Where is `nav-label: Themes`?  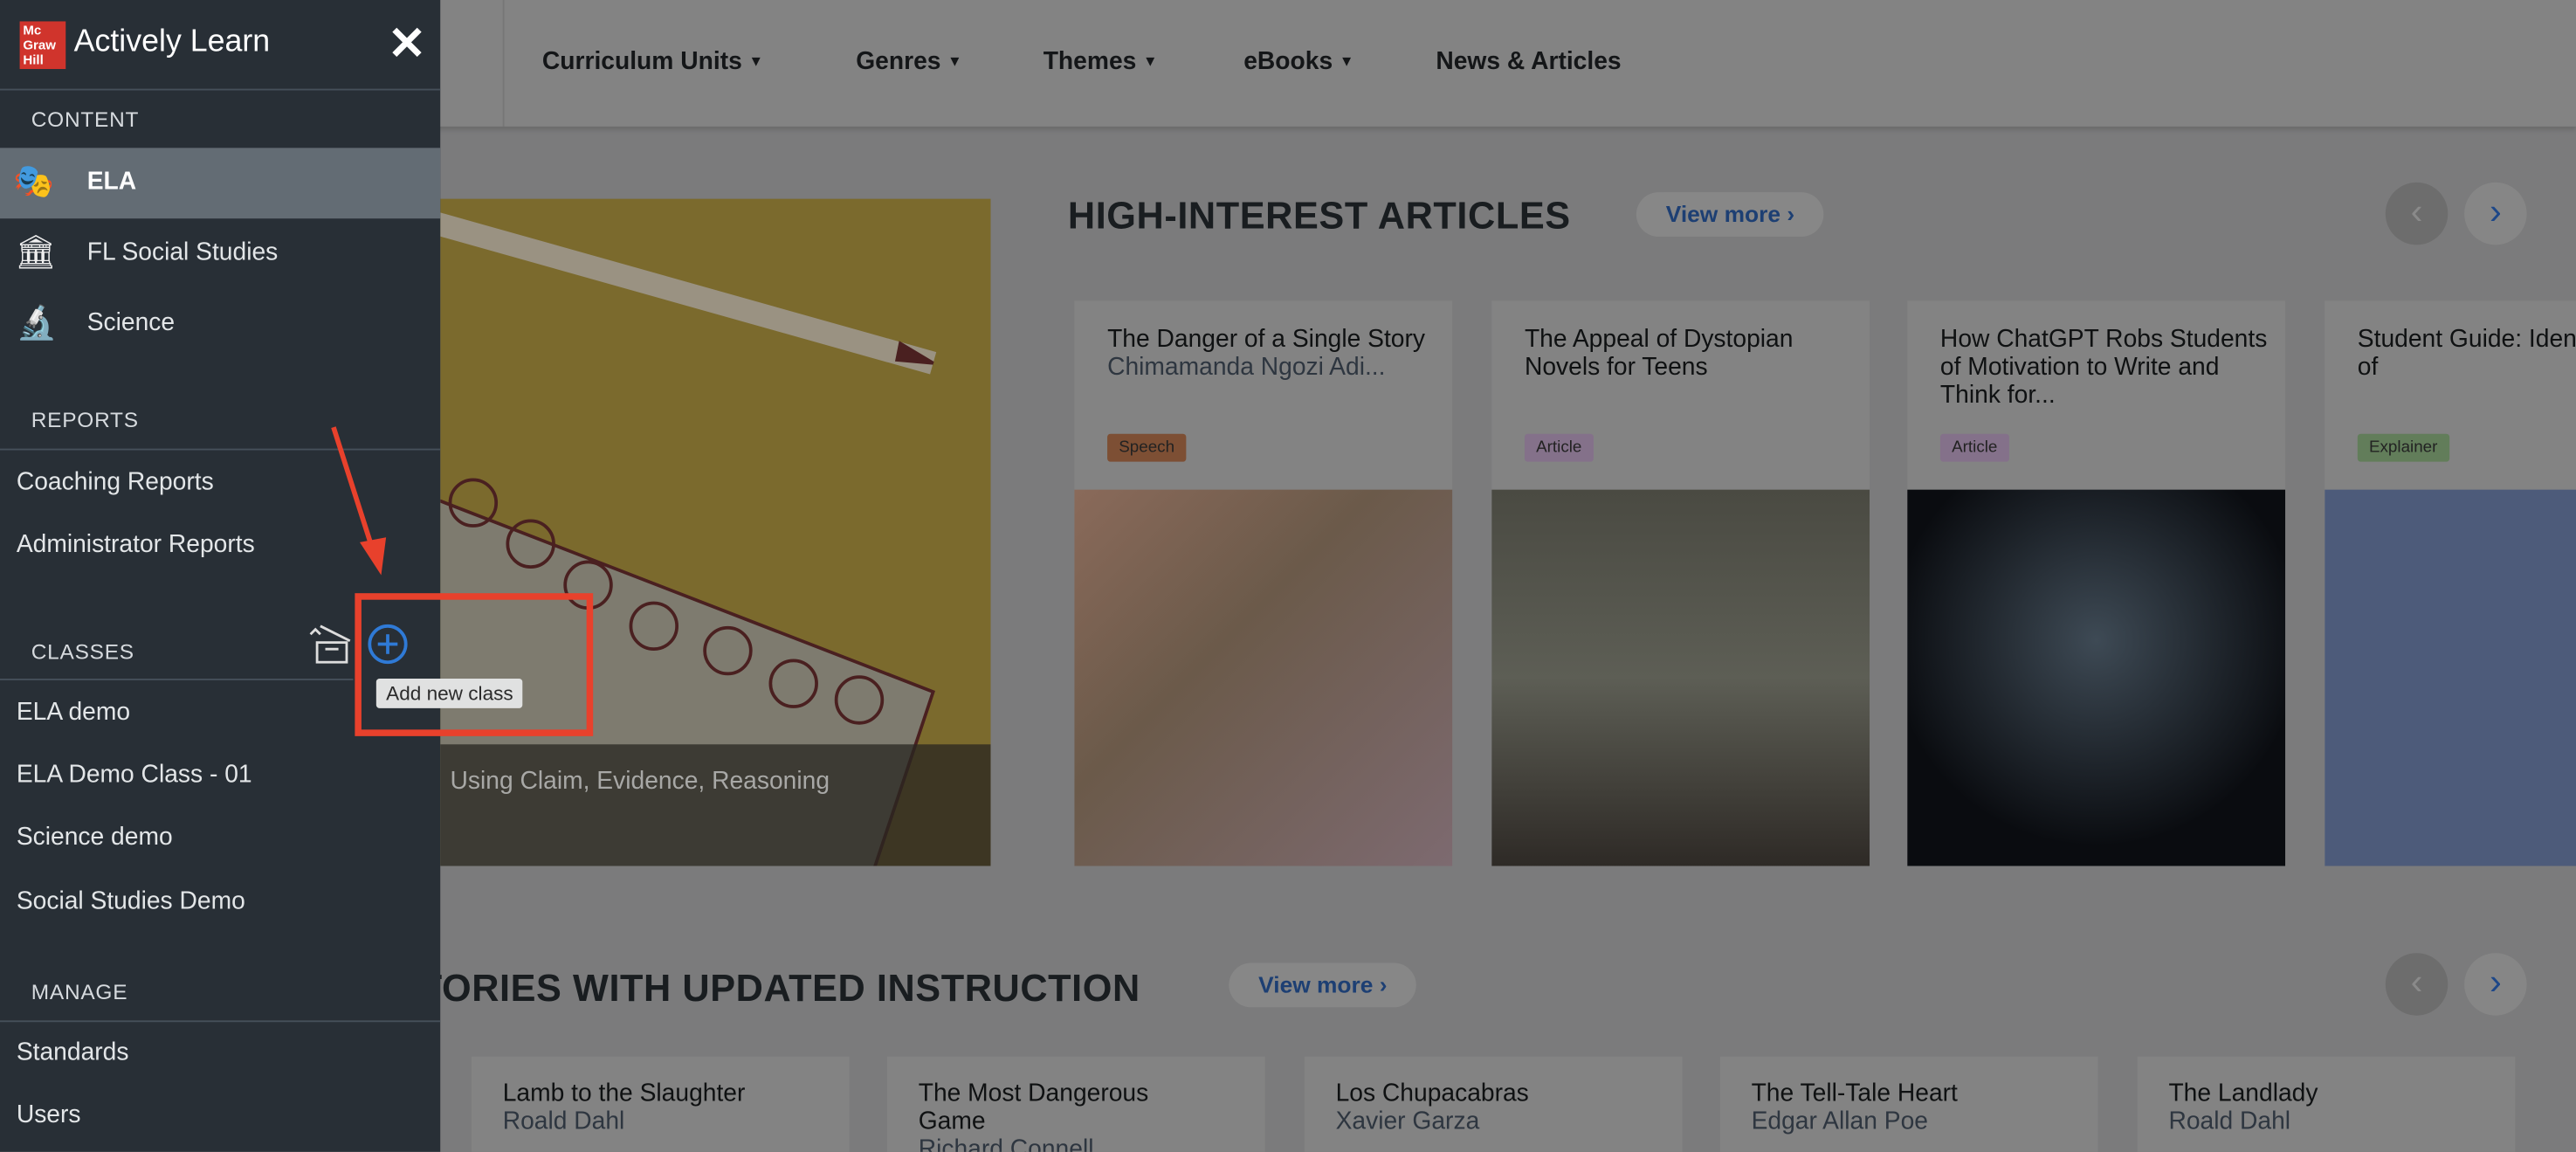 nav-label: Themes is located at coordinates (1090, 61).